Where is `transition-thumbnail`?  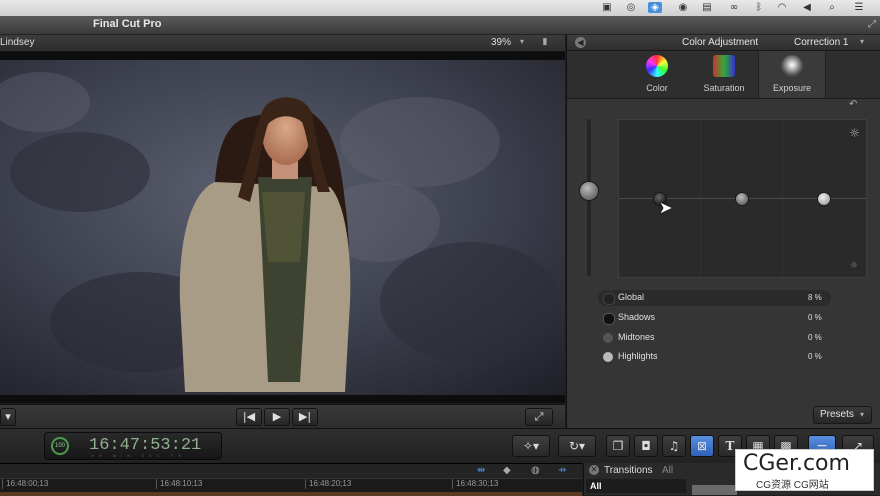 transition-thumbnail is located at coordinates (714, 490).